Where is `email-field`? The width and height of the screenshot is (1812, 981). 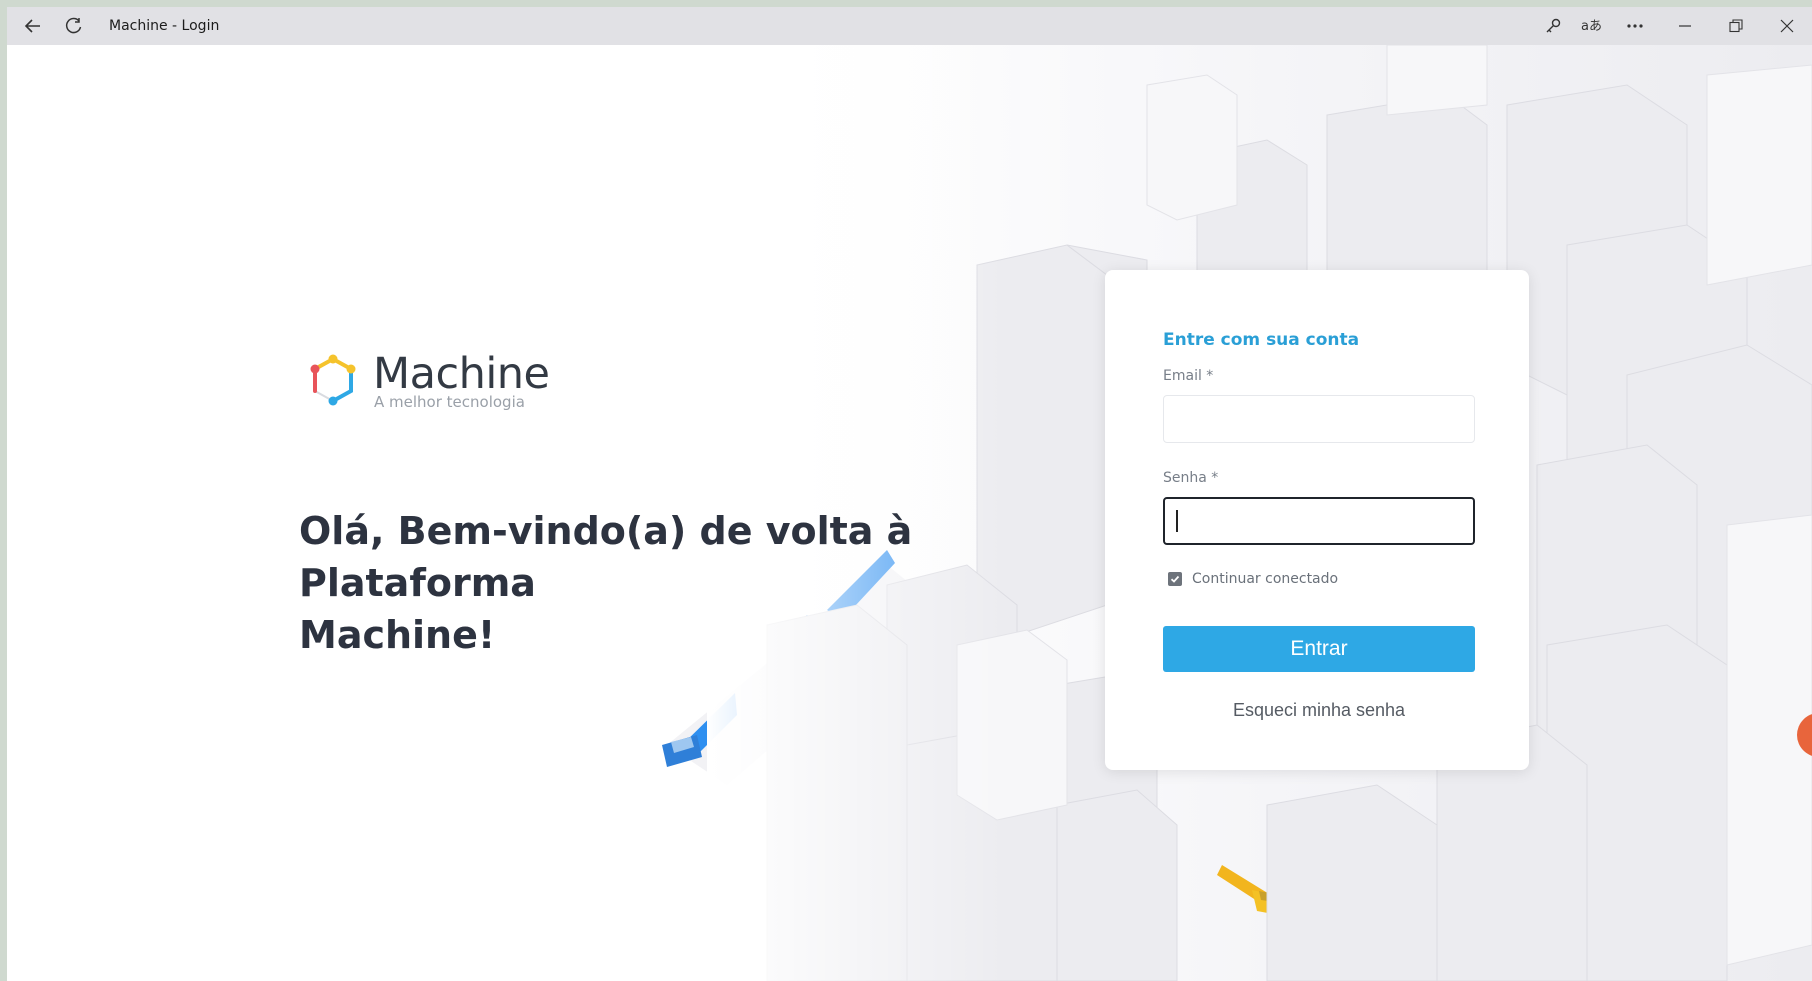
email-field is located at coordinates (1319, 419).